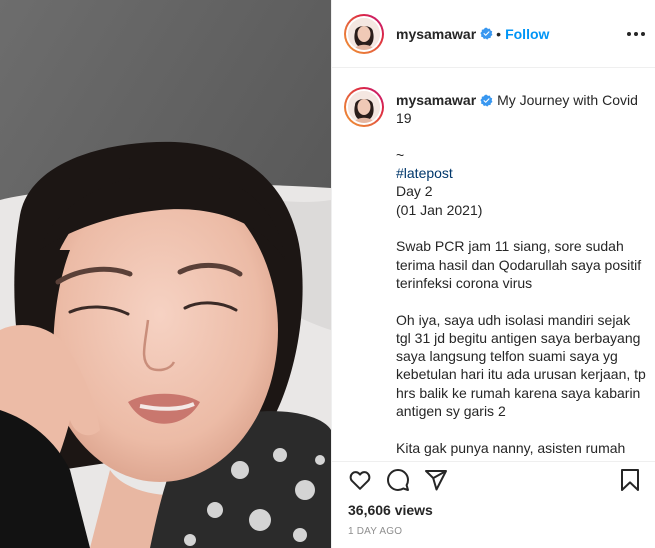  What do you see at coordinates (636, 34) in the screenshot?
I see `more-options-icon` at bounding box center [636, 34].